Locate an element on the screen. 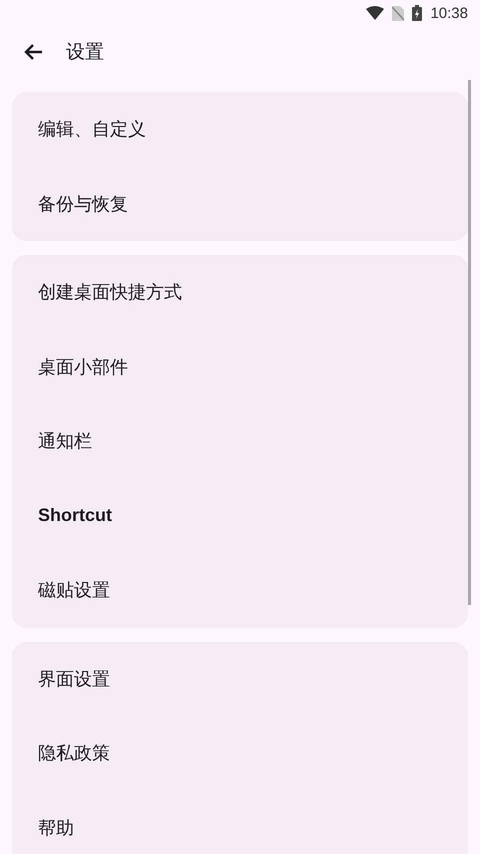 Image resolution: width=480 pixels, height=854 pixels. settings-item: 创建桌面快捷方式 is located at coordinates (240, 292).